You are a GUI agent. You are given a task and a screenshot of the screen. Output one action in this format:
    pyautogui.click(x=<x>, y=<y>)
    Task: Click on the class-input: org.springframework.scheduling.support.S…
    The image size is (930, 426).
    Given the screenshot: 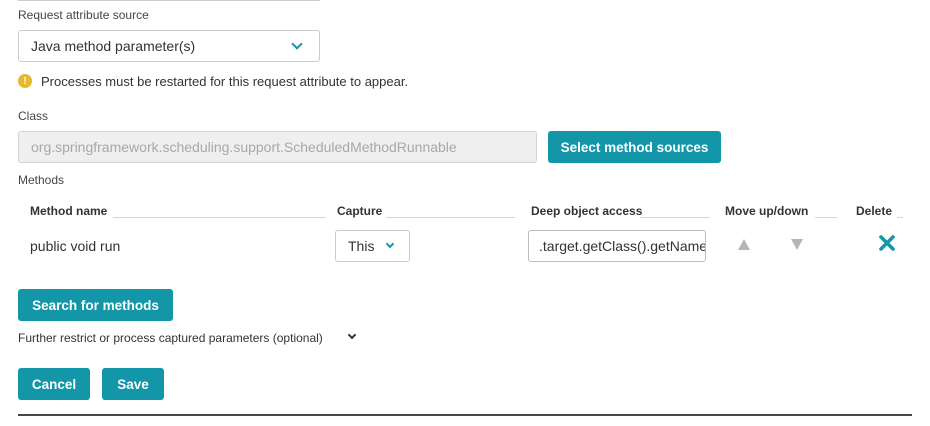 What is the action you would take?
    pyautogui.click(x=277, y=147)
    